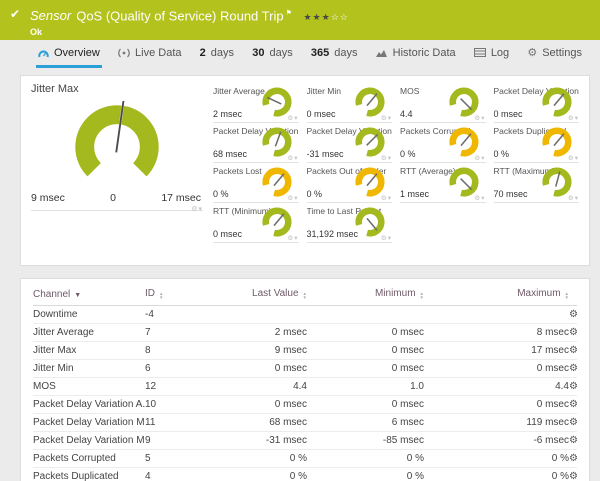  I want to click on mini-gauge-rtt-maximum: RTT (Maximum) 70 msec ⚙▾, so click(536, 183).